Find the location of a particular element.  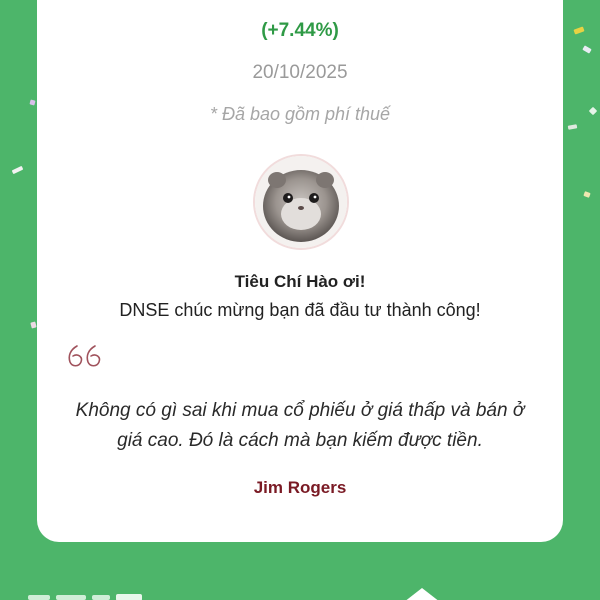

greeting-text: Tiêu Chí Hào ơi! is located at coordinates (300, 281).